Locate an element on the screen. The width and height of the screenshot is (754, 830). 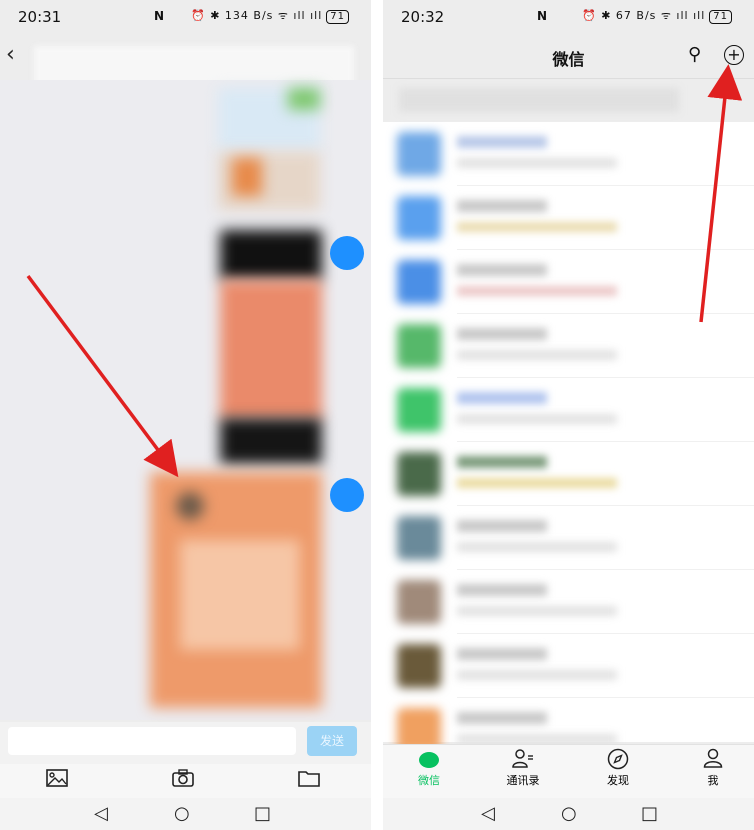
status-icons: ⏰ ✱ 67 B/s ᯤ ıll ıll 71 is located at coordinates (657, 16).